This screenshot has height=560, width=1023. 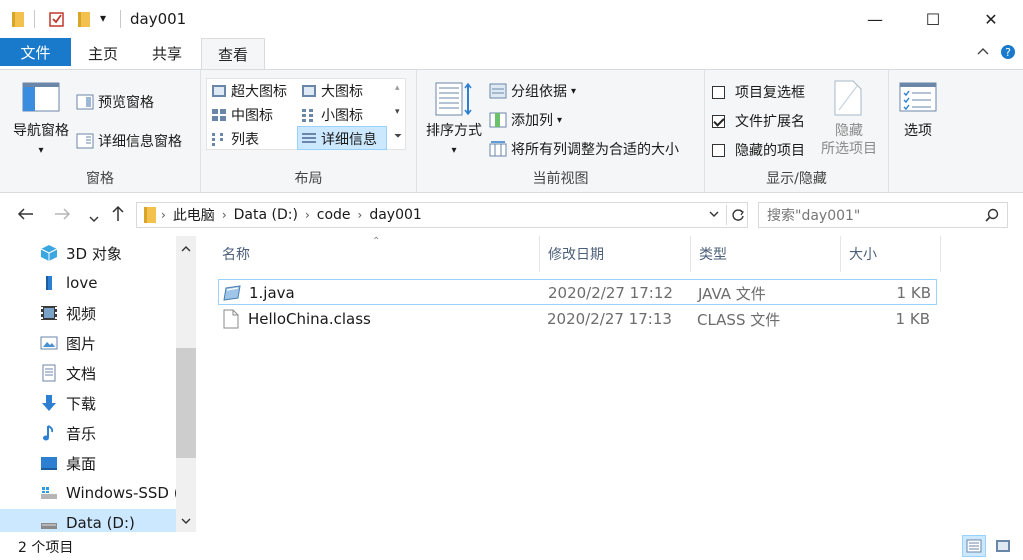 I want to click on nav-item-documents: 文档, so click(x=68, y=373).